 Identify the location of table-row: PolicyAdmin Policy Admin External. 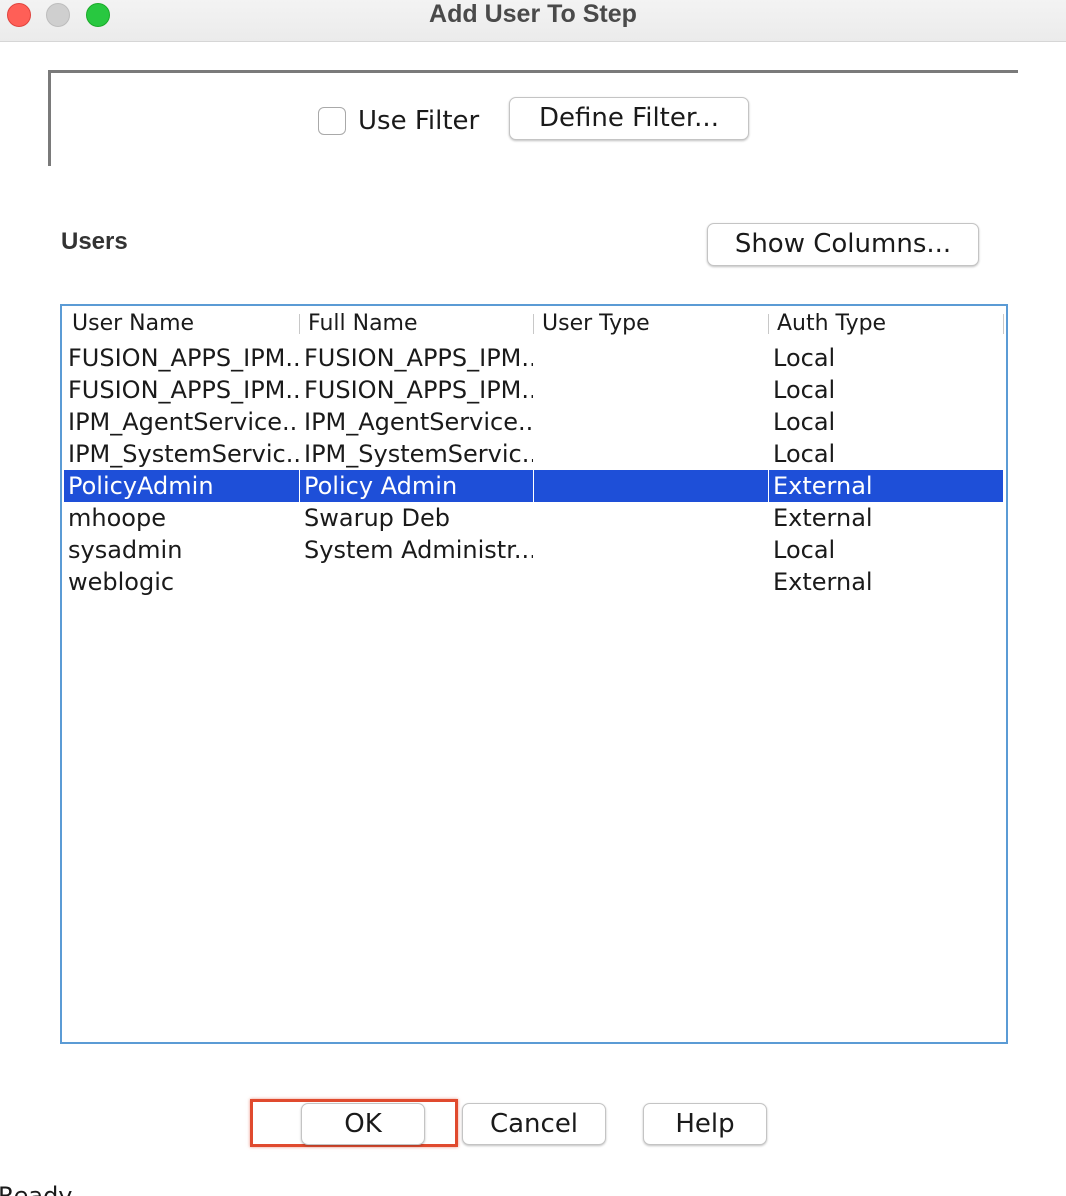
(533, 486).